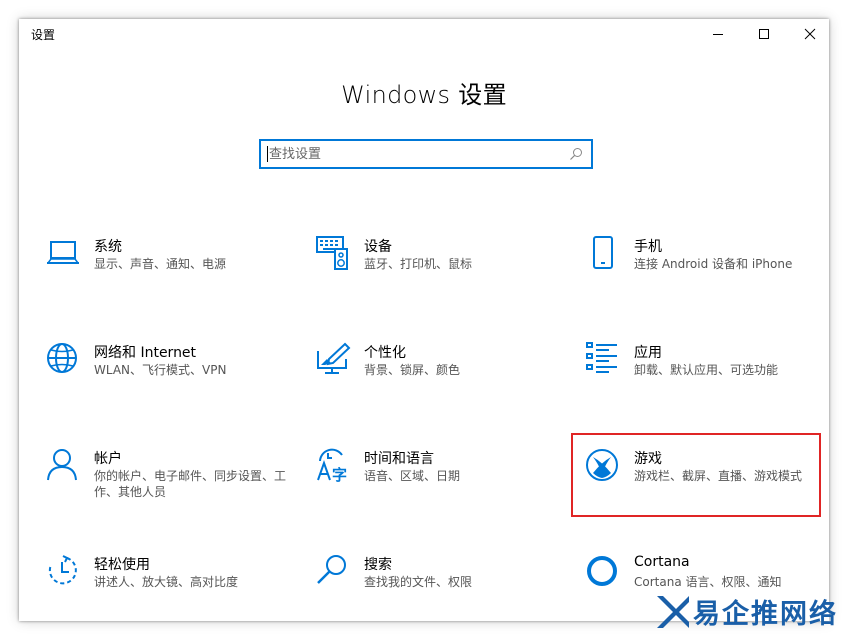 The image size is (848, 640). I want to click on tile-description: 蓝牙、打印机、鼠标, so click(418, 264).